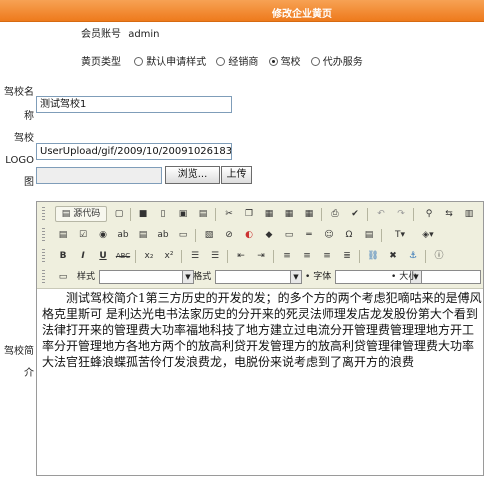 The width and height of the screenshot is (484, 482). What do you see at coordinates (249, 235) in the screenshot?
I see `media-icon: ◐` at bounding box center [249, 235].